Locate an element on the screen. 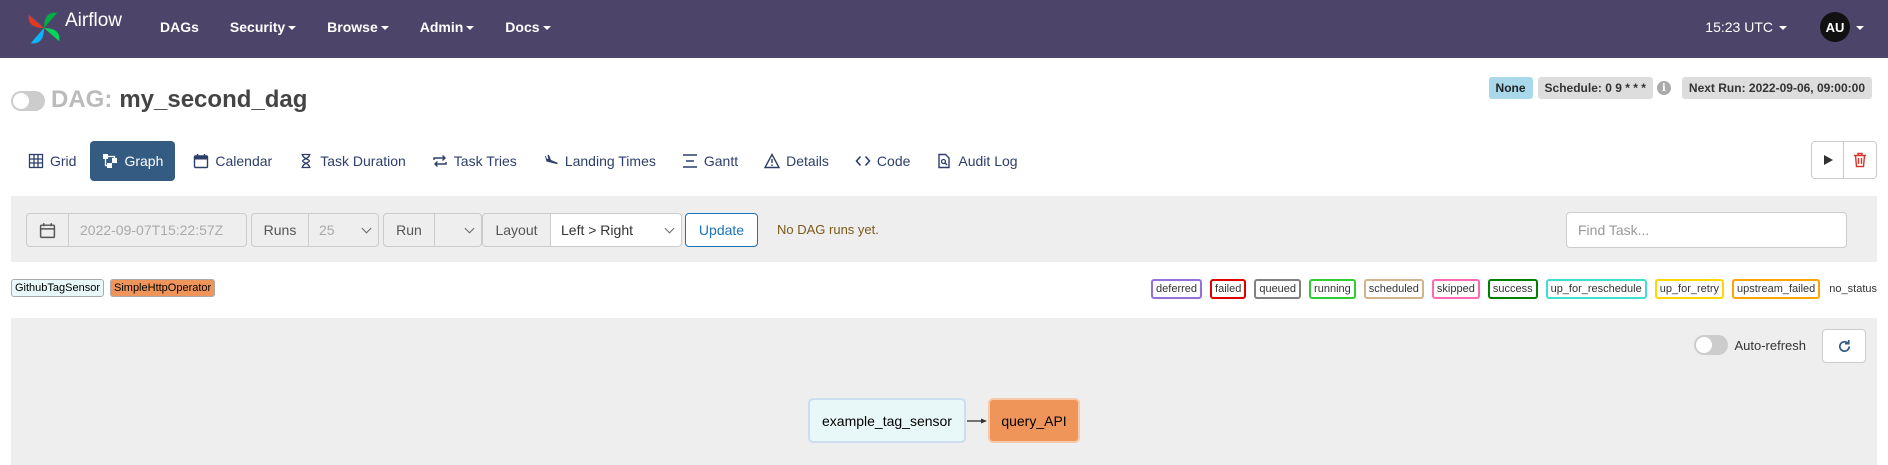 The width and height of the screenshot is (1888, 465). task-node-query-api: query_API is located at coordinates (1034, 420).